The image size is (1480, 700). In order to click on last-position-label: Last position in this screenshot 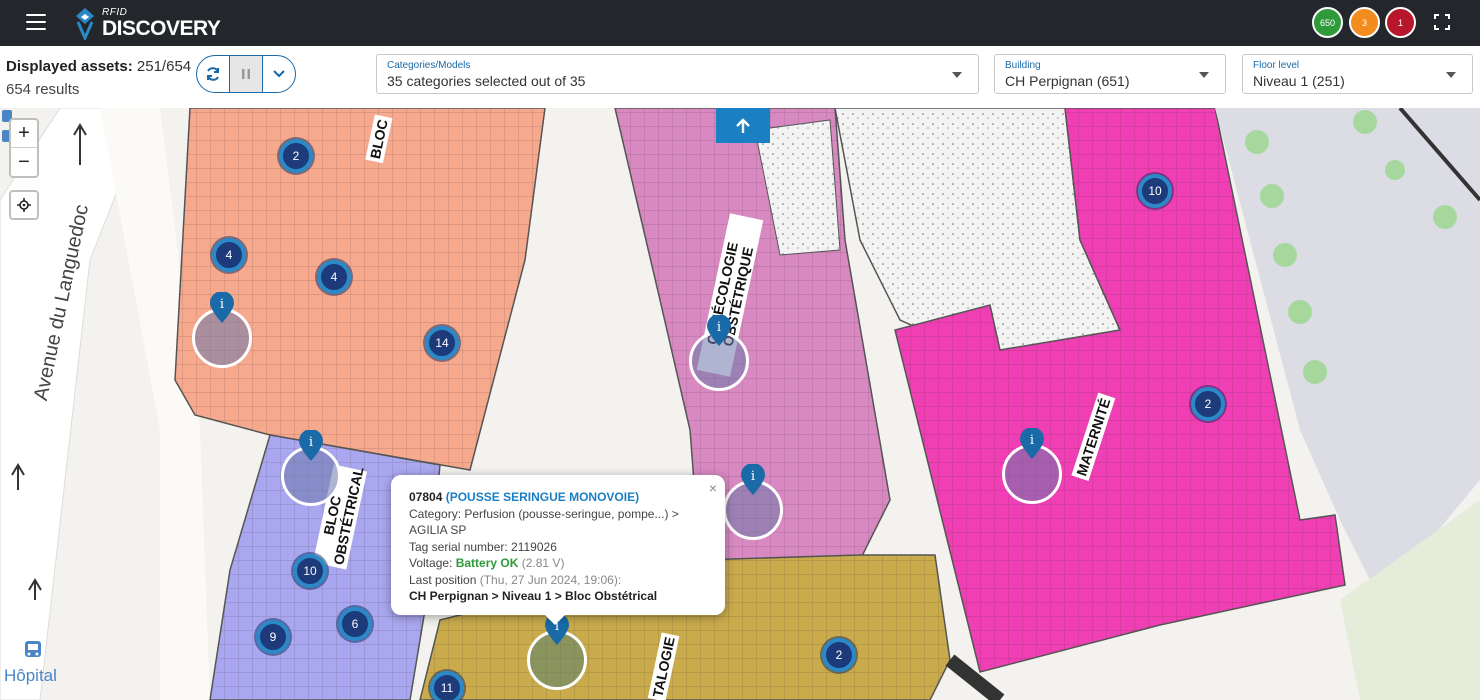, I will do `click(443, 579)`.